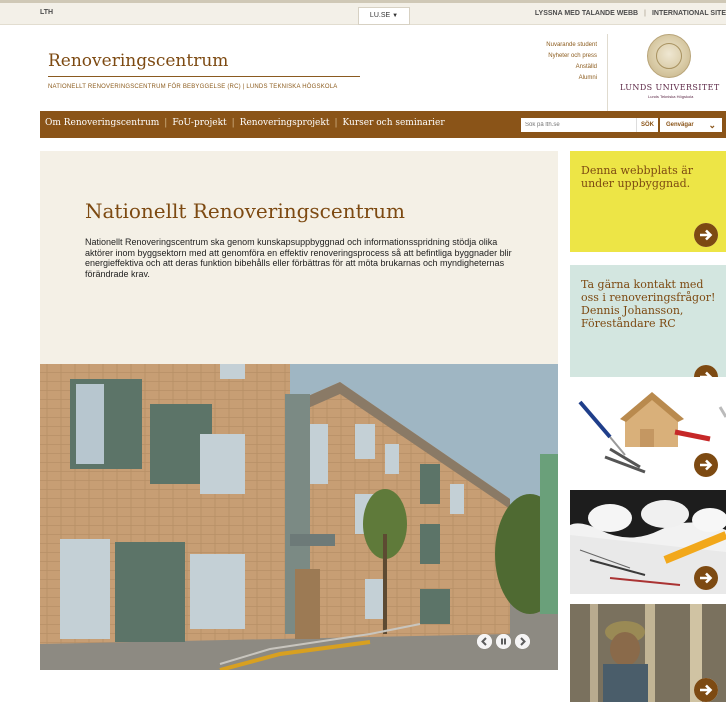  I want to click on under-construction-text: Denna webbplats är under uppbyggnad., so click(637, 177).